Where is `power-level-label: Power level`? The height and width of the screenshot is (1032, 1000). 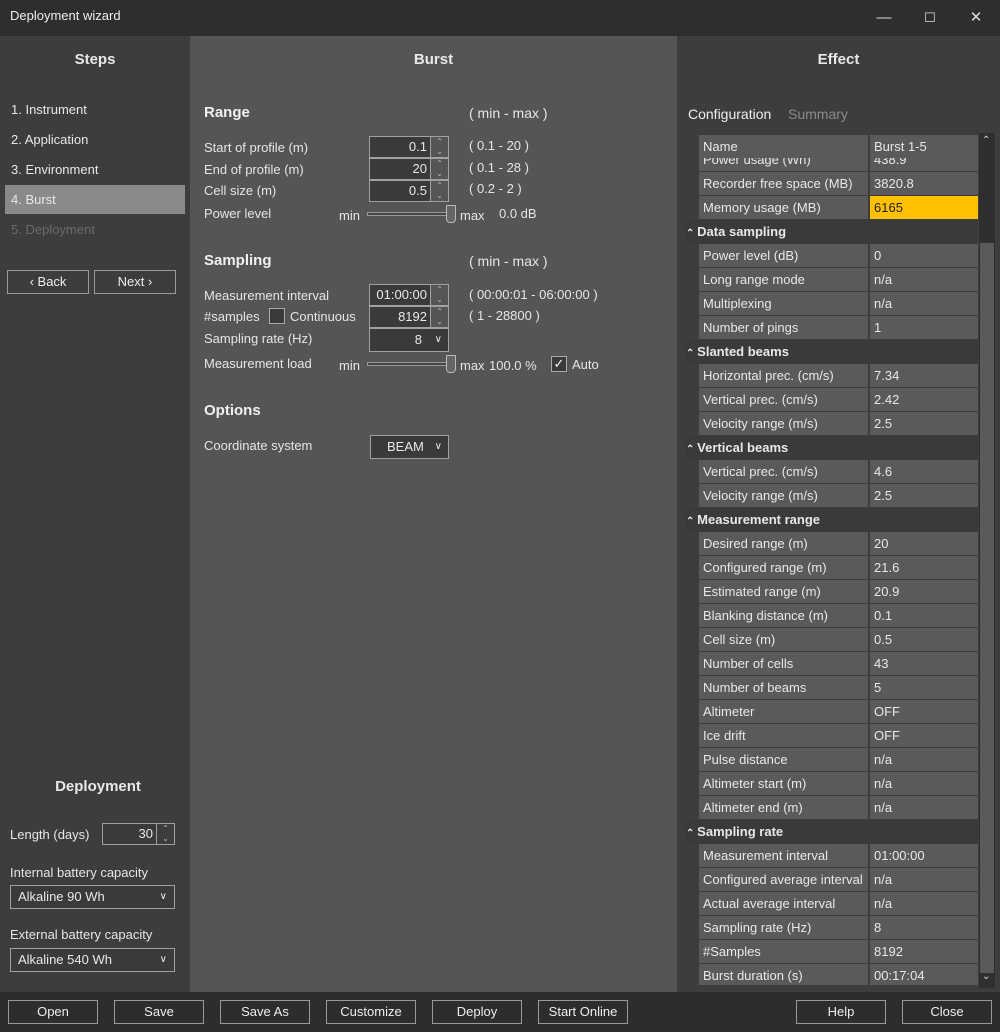
power-level-label: Power level is located at coordinates (238, 213).